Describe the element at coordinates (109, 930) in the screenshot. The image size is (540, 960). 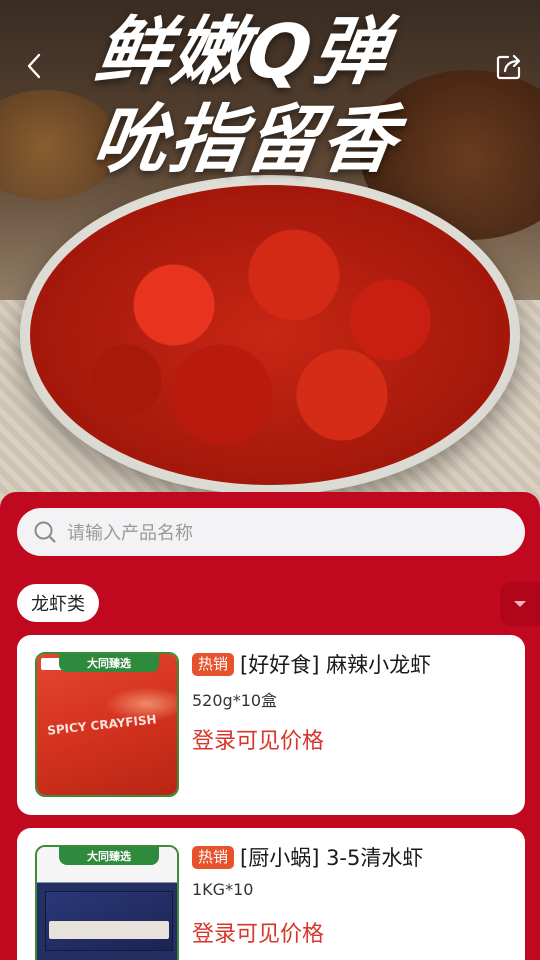
I see `product-box-label` at that location.